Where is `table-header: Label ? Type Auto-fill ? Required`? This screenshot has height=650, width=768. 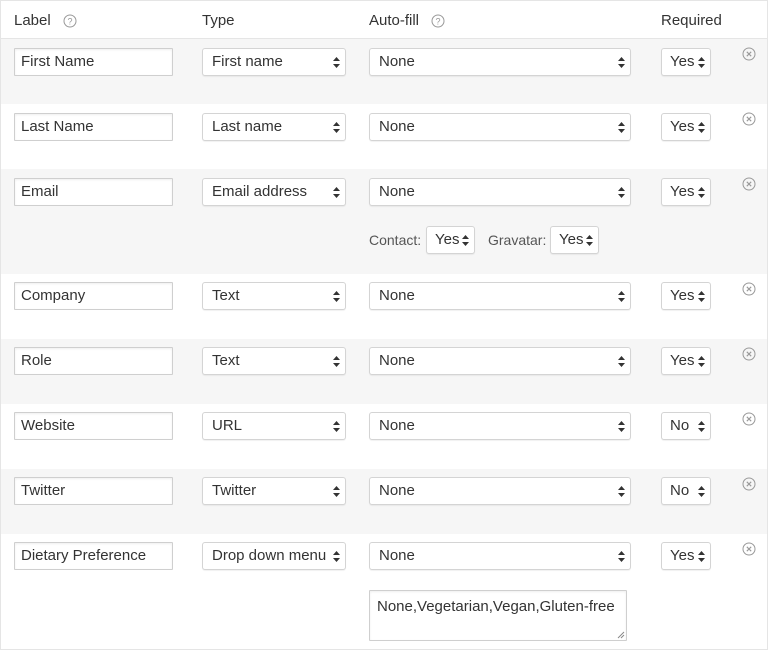 table-header: Label ? Type Auto-fill ? Required is located at coordinates (384, 20).